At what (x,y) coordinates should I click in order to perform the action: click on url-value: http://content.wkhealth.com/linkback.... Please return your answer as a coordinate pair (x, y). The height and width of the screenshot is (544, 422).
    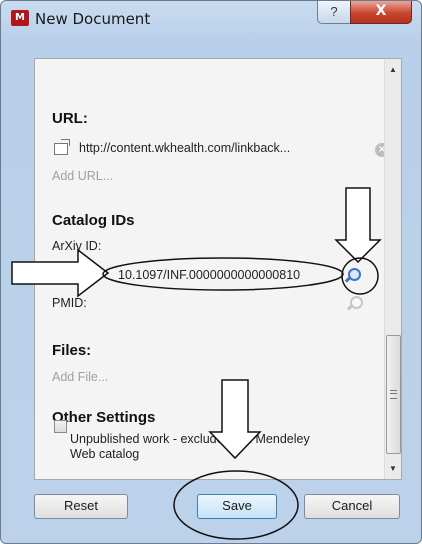
    Looking at the image, I should click on (184, 148).